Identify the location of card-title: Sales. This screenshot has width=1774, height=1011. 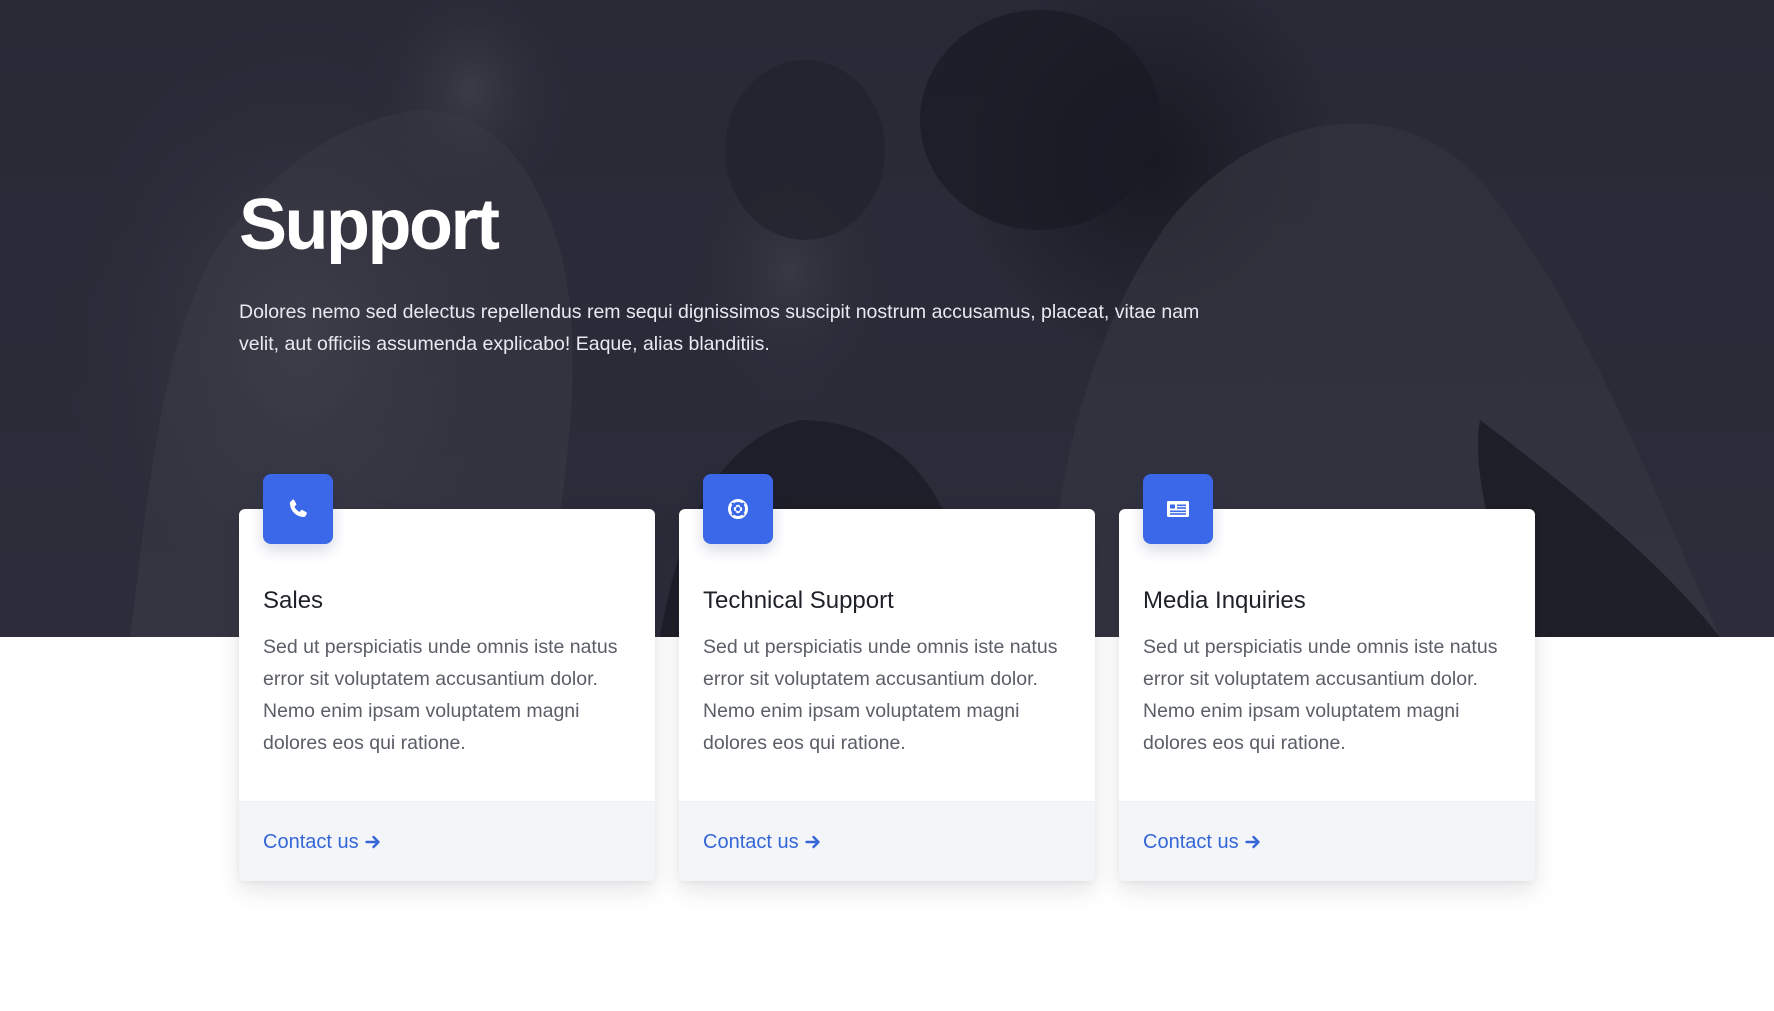
(293, 600).